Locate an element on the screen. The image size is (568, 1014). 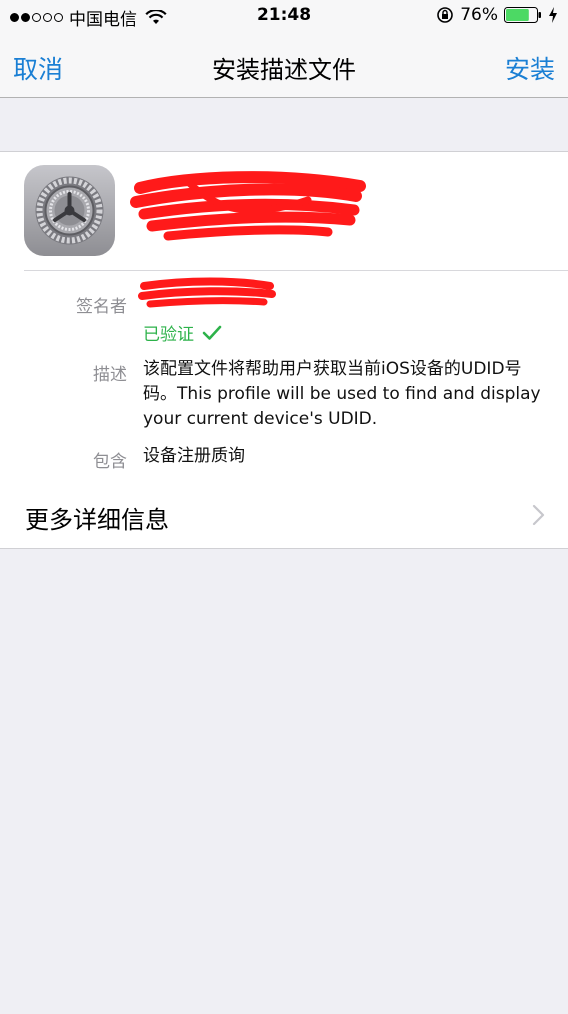
description-line: 该配置文件将帮助用户获取当前iOS设备的UDID号 is located at coordinates (332, 369).